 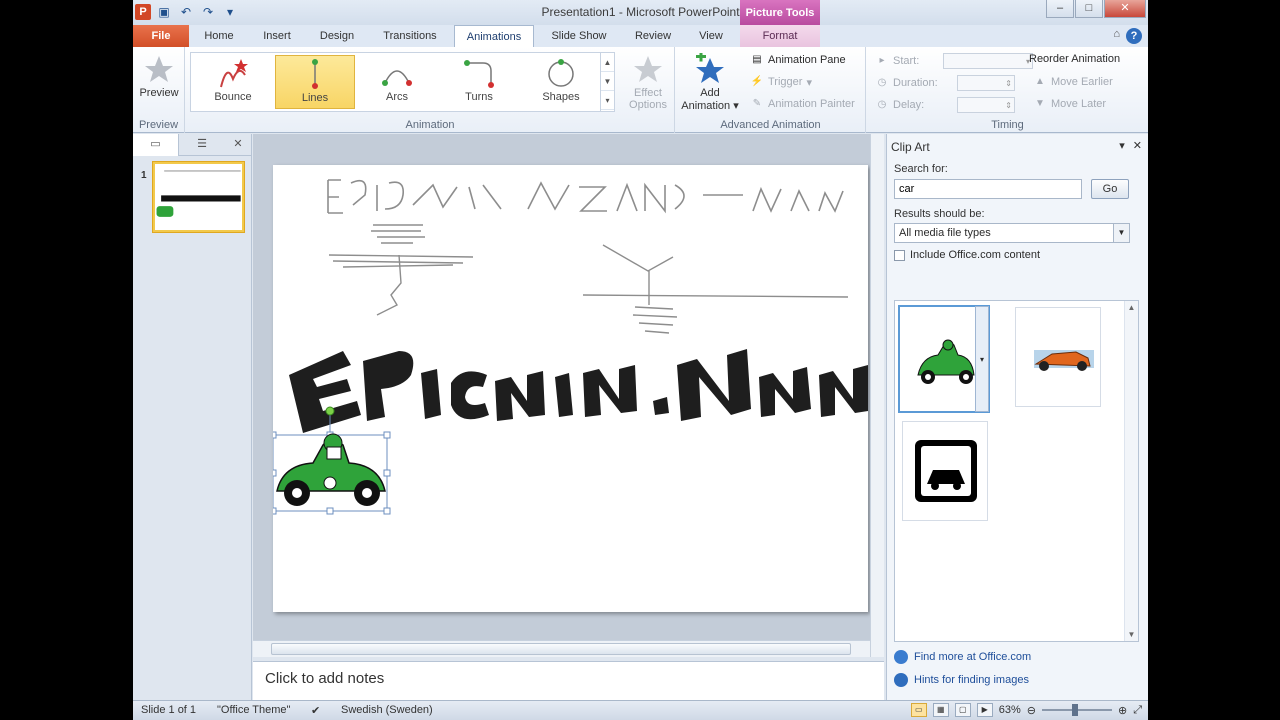 I want to click on scroll-down-icon: ▼, so click(x=1131, y=634).